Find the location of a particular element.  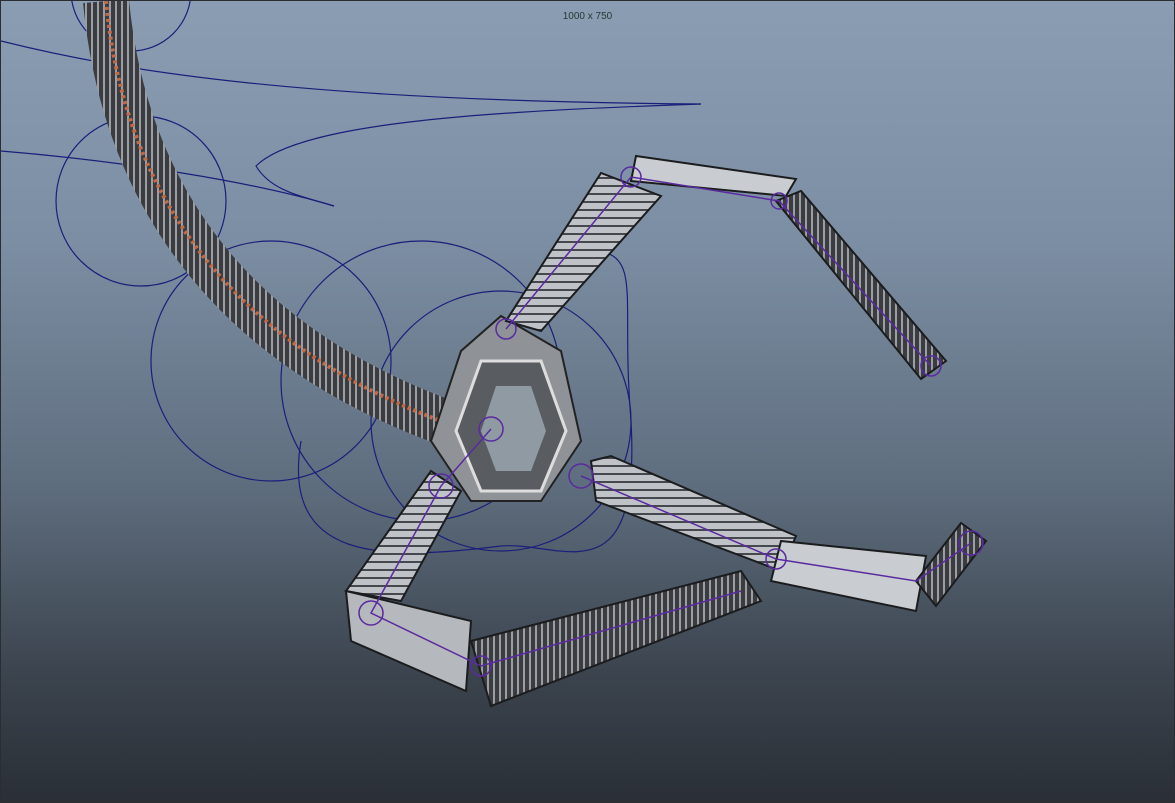

claw-hub is located at coordinates (506, 408).